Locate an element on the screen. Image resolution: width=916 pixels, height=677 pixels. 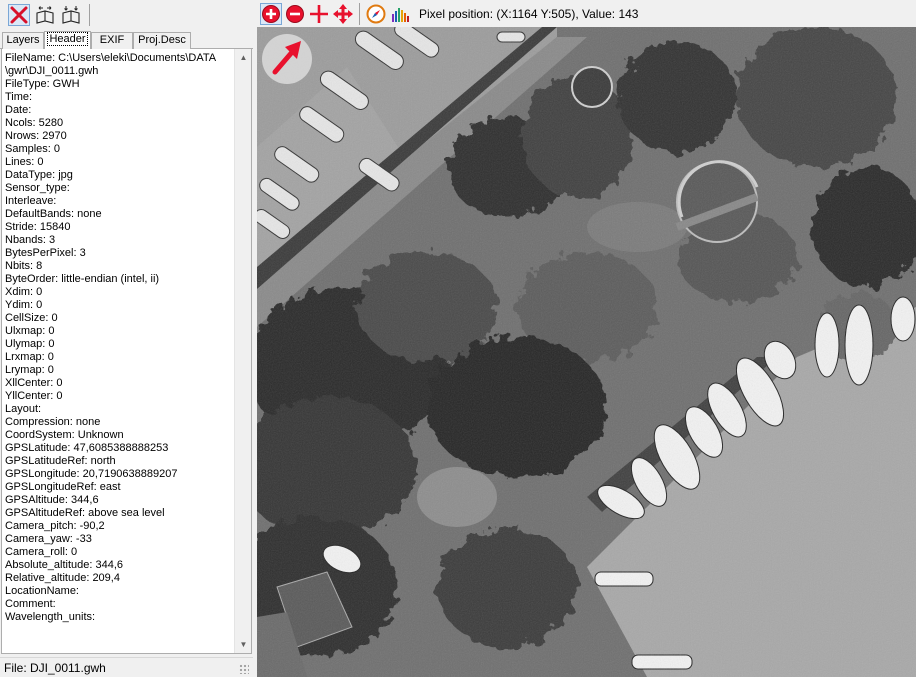
zoom-in-icon is located at coordinates (271, 13).